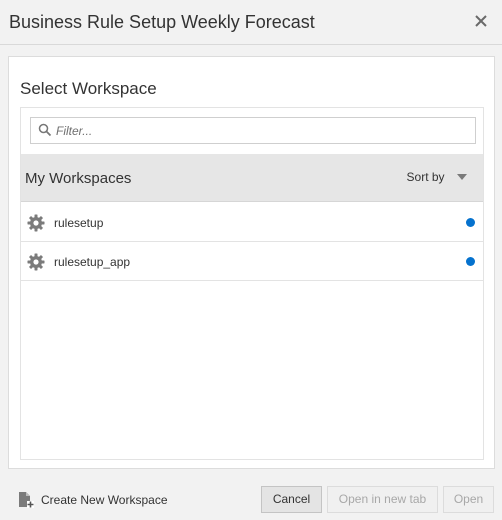 This screenshot has height=520, width=502. What do you see at coordinates (162, 22) in the screenshot?
I see `dialog-title: Business Rule Setup Weekly Forecast` at bounding box center [162, 22].